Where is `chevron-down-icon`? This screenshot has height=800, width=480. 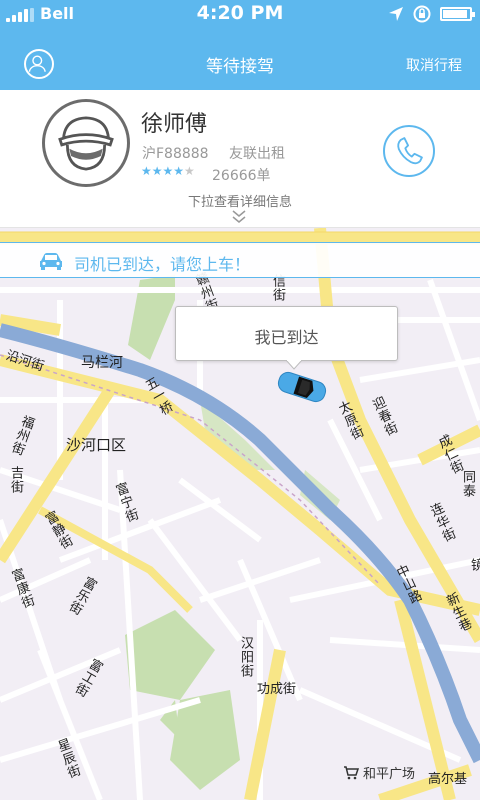
chevron-down-icon is located at coordinates (239, 216).